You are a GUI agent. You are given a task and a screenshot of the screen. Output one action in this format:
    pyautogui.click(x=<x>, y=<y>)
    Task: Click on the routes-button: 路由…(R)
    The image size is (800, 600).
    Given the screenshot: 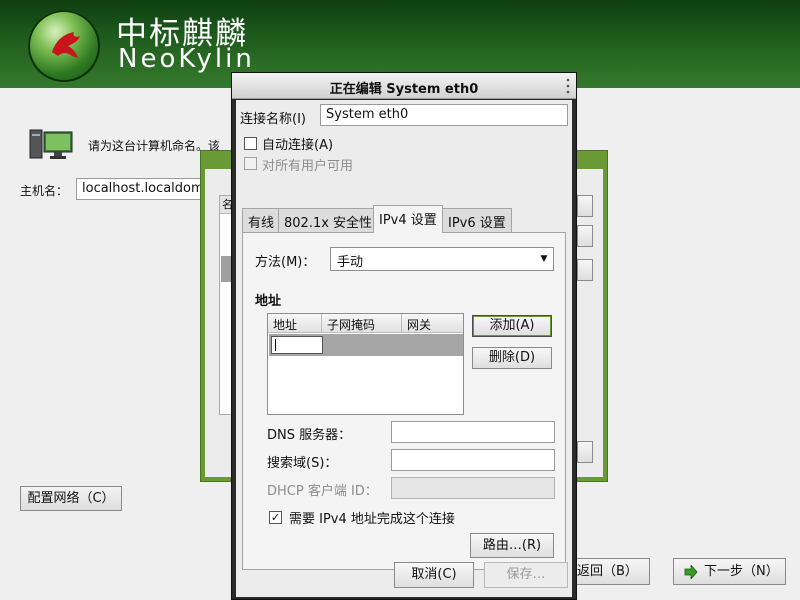 What is the action you would take?
    pyautogui.click(x=512, y=545)
    